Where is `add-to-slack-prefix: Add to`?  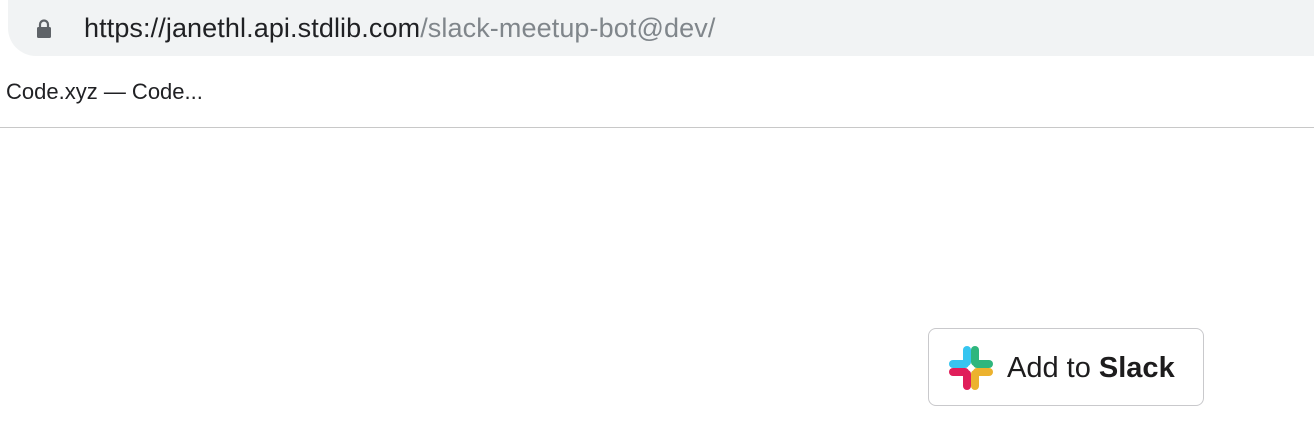 add-to-slack-prefix: Add to is located at coordinates (1053, 368).